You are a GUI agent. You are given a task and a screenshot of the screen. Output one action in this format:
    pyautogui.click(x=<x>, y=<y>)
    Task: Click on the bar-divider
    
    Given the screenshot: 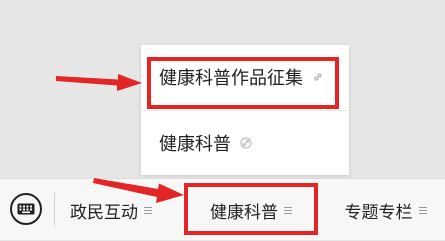 What is the action you would take?
    pyautogui.click(x=54, y=210)
    